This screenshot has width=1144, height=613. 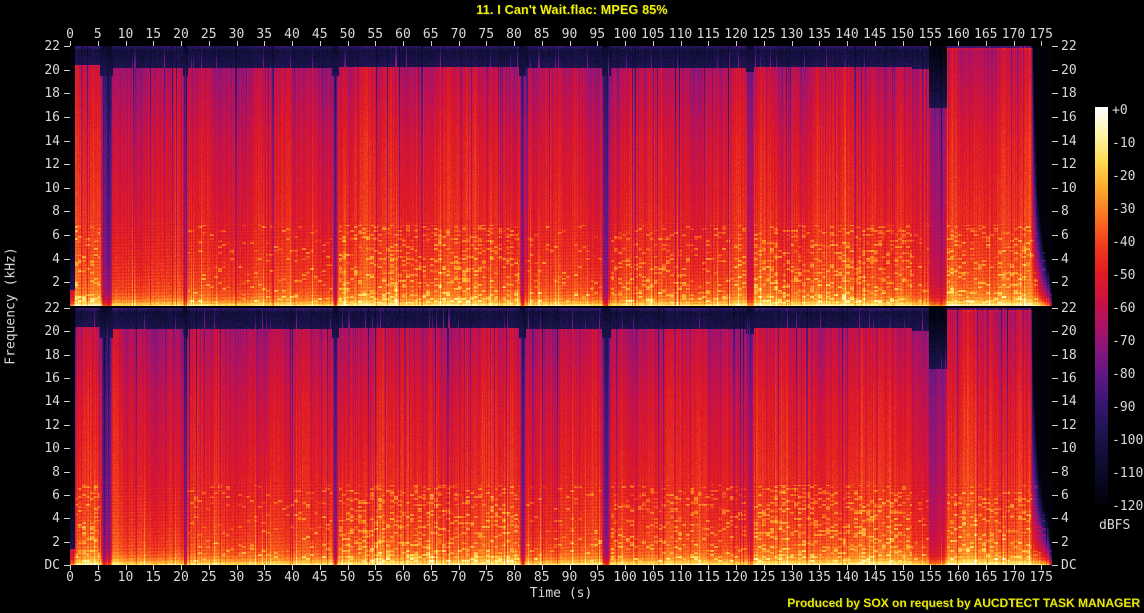 I want to click on legend-tick-label: -100, so click(x=1128, y=440).